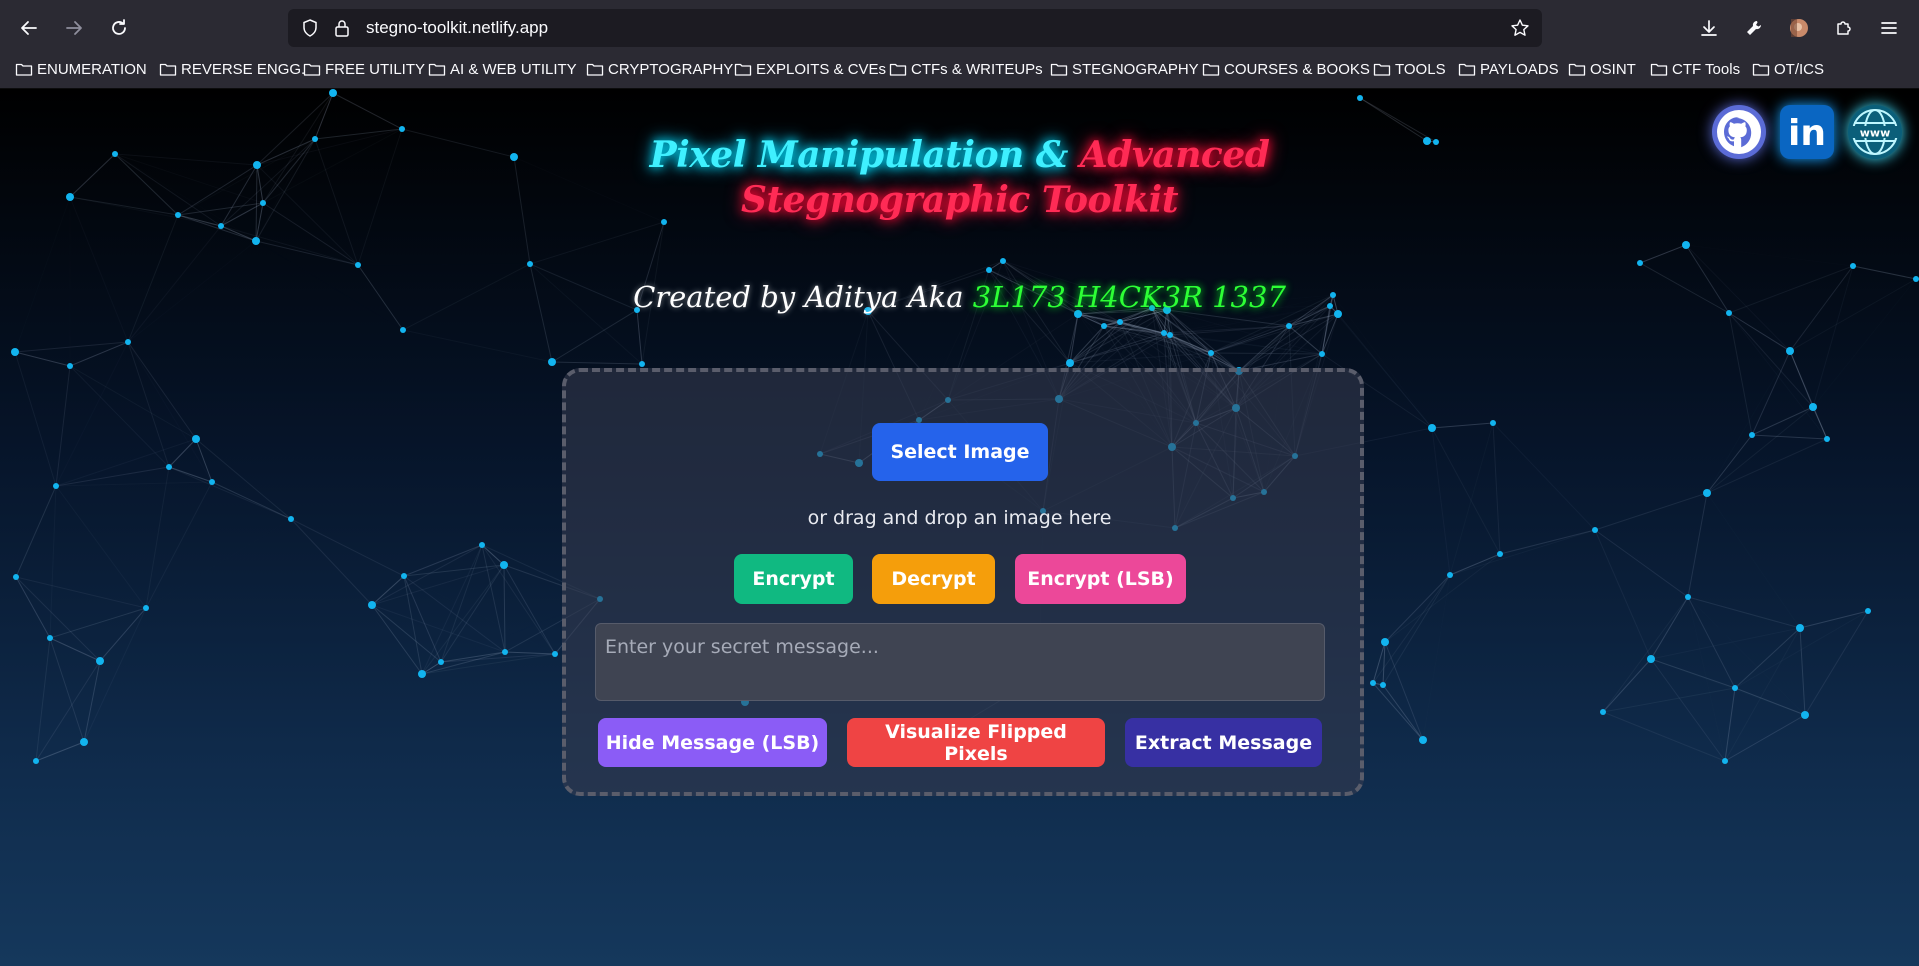 This screenshot has height=966, width=1919. Describe the element at coordinates (966, 69) in the screenshot. I see `bookmark-folder: CTFs & WRITEUPs` at that location.